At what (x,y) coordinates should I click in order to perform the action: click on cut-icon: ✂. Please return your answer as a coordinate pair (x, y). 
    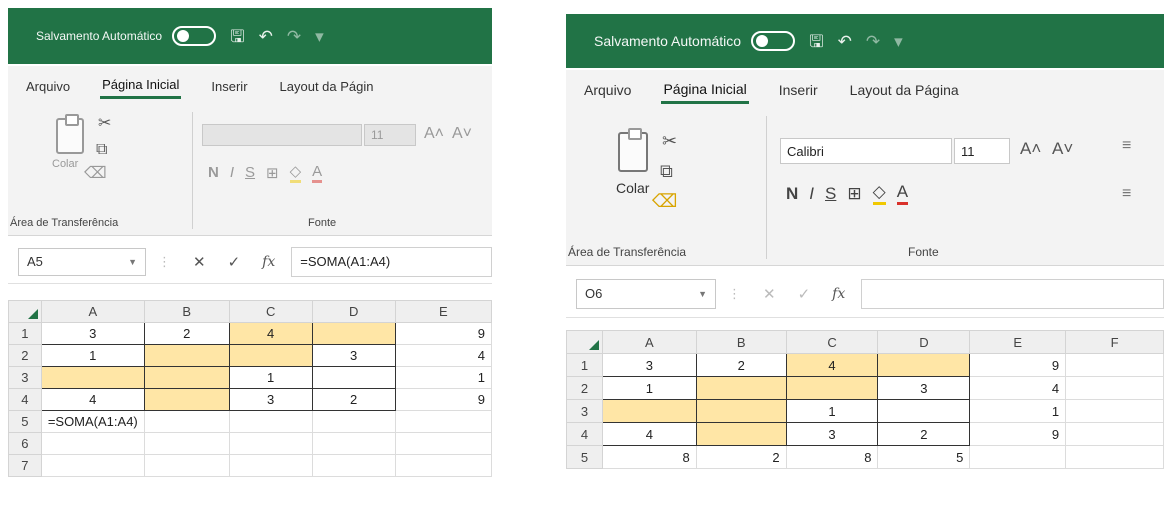
    Looking at the image, I should click on (104, 124).